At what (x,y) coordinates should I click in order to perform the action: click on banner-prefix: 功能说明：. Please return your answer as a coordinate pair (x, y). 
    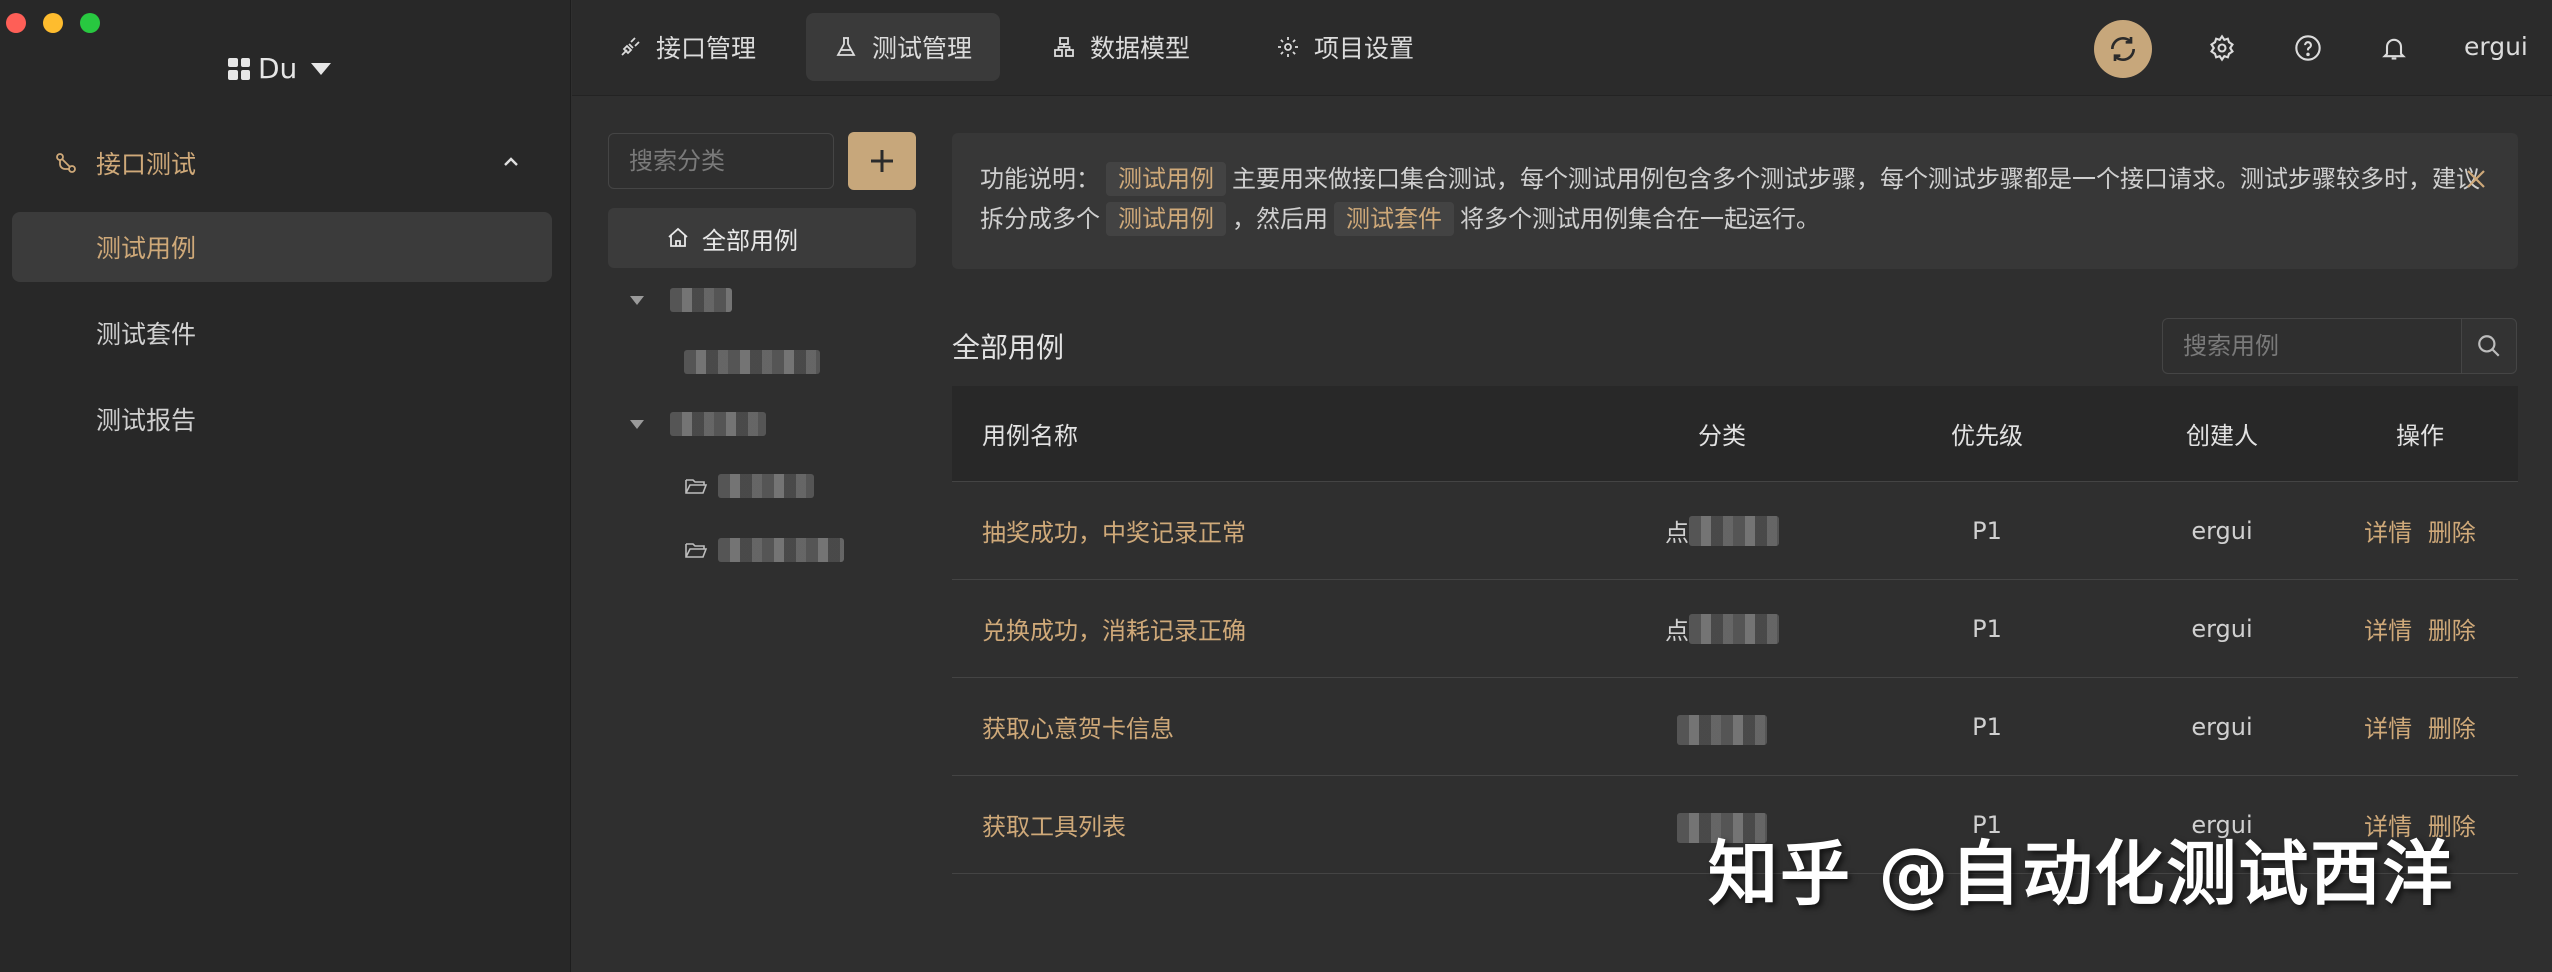
    Looking at the image, I should click on (1040, 179).